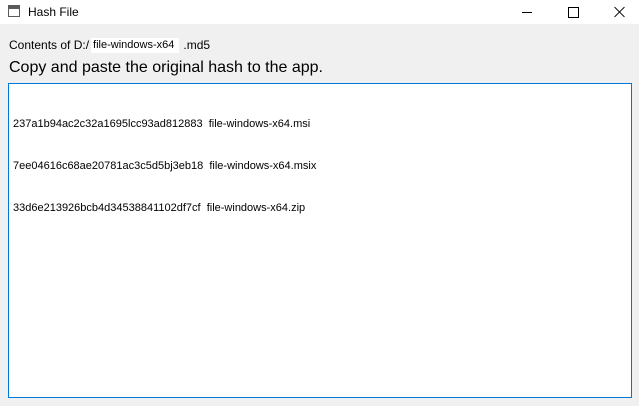 The image size is (639, 406). I want to click on maximize-button, so click(573, 12).